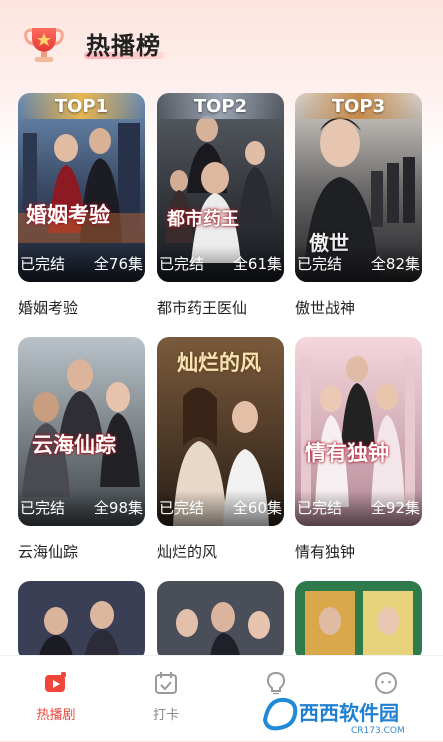 This screenshot has width=443, height=742. Describe the element at coordinates (55, 682) in the screenshot. I see `play-video-icon` at that location.